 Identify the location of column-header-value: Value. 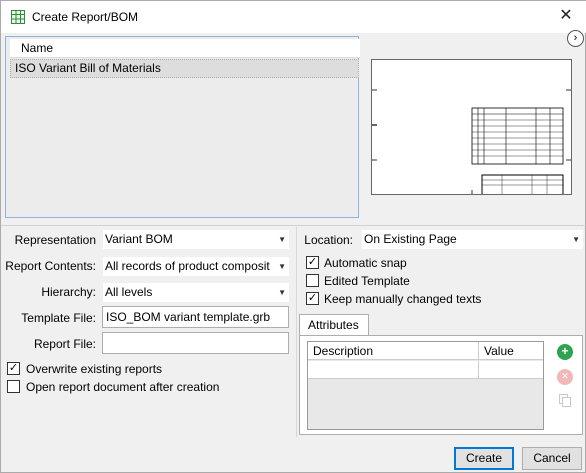
(511, 351).